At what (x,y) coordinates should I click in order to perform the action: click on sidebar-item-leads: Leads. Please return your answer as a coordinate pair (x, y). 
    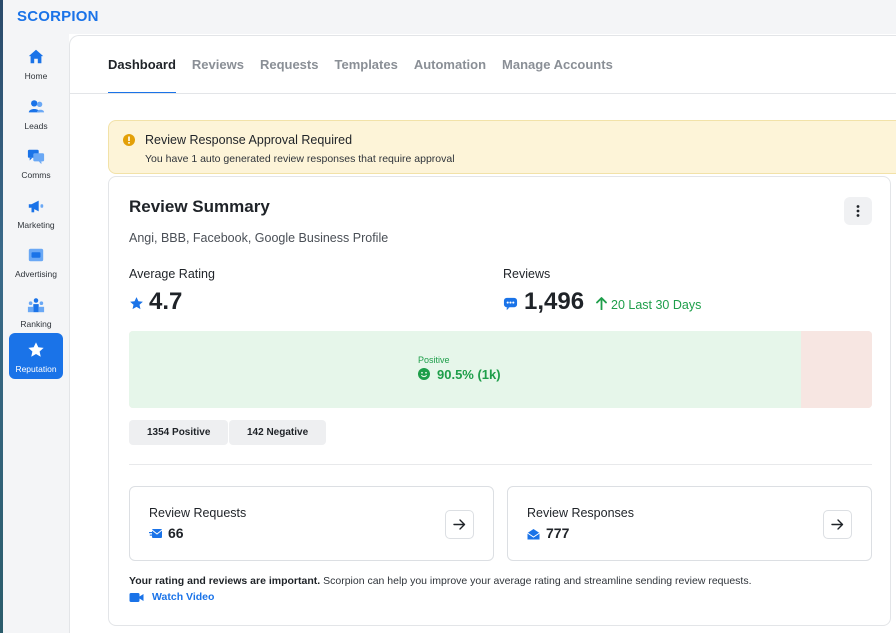
    Looking at the image, I should click on (36, 113).